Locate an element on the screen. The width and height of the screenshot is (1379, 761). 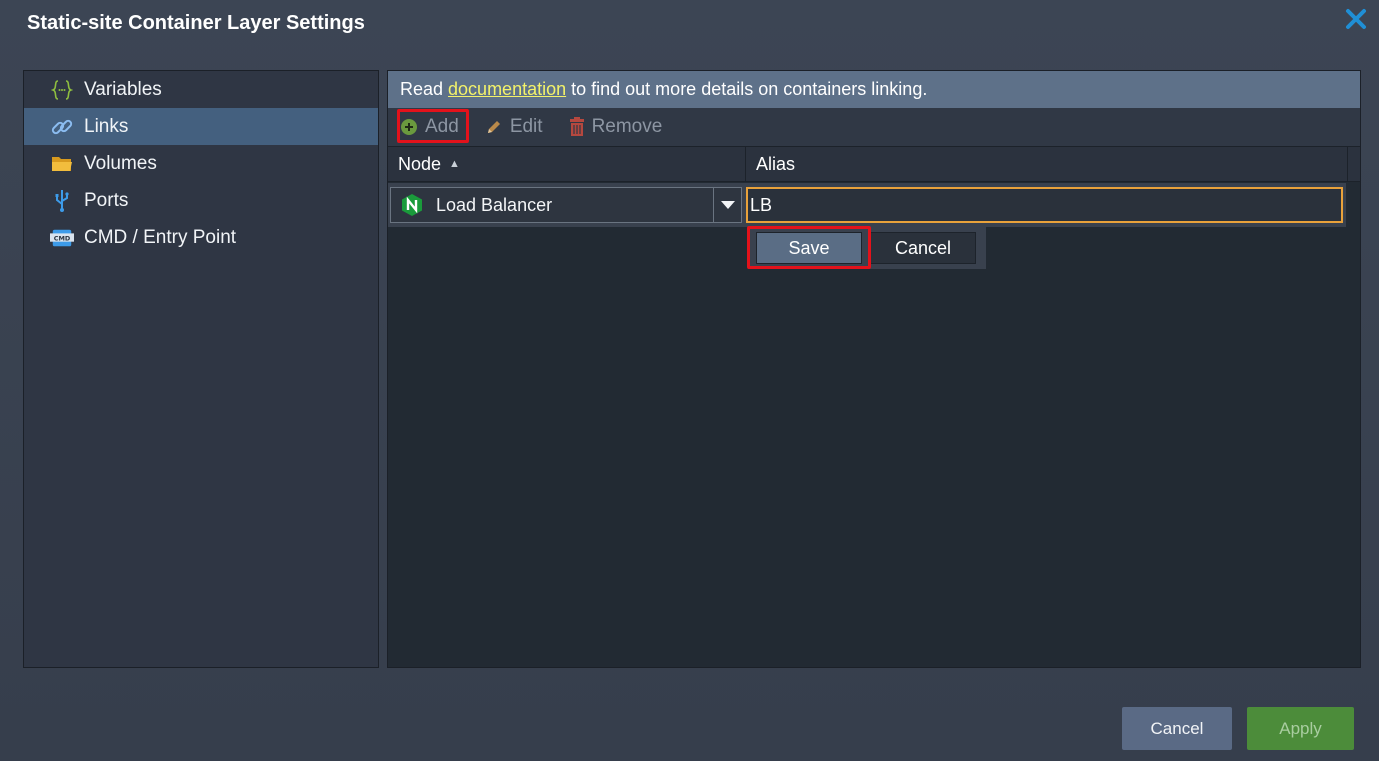
svg-text: CMD is located at coordinates (62, 238).